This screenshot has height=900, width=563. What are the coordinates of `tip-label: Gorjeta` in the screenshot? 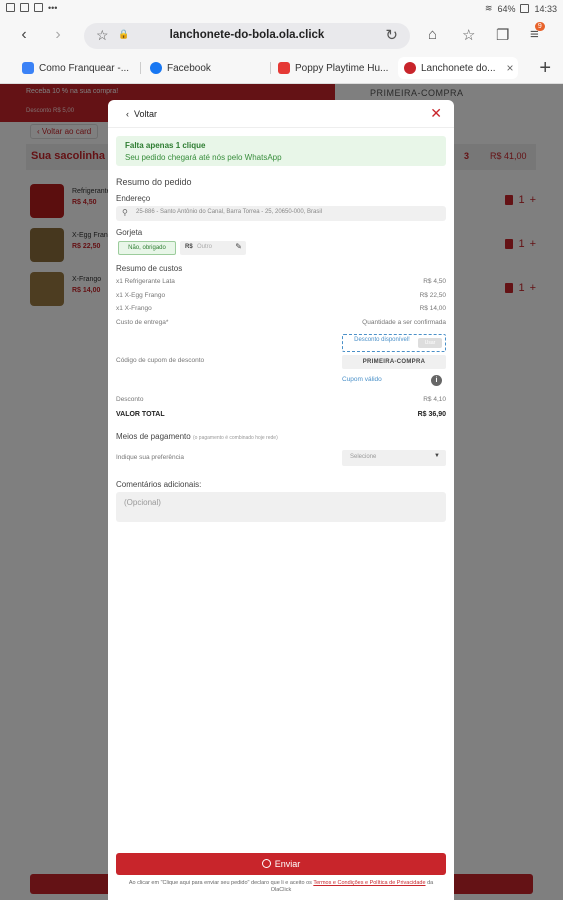 It's located at (129, 232).